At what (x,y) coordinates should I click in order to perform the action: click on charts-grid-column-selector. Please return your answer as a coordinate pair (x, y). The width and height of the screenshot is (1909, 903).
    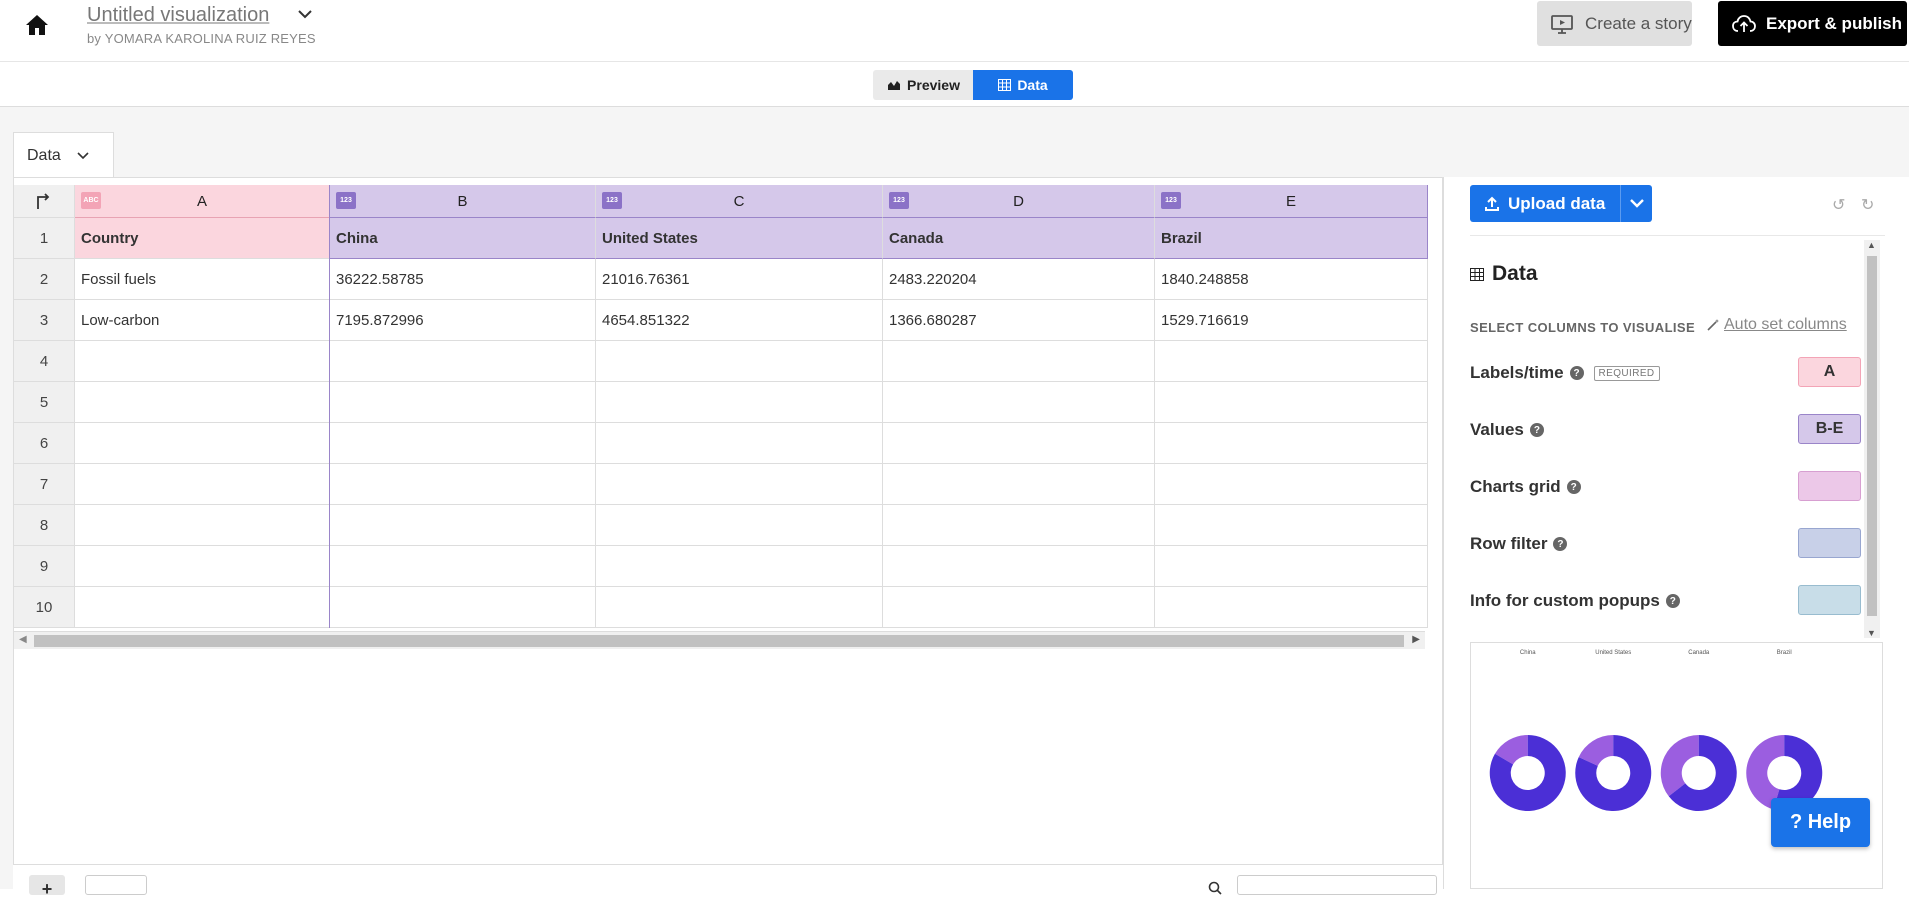
    Looking at the image, I should click on (1829, 486).